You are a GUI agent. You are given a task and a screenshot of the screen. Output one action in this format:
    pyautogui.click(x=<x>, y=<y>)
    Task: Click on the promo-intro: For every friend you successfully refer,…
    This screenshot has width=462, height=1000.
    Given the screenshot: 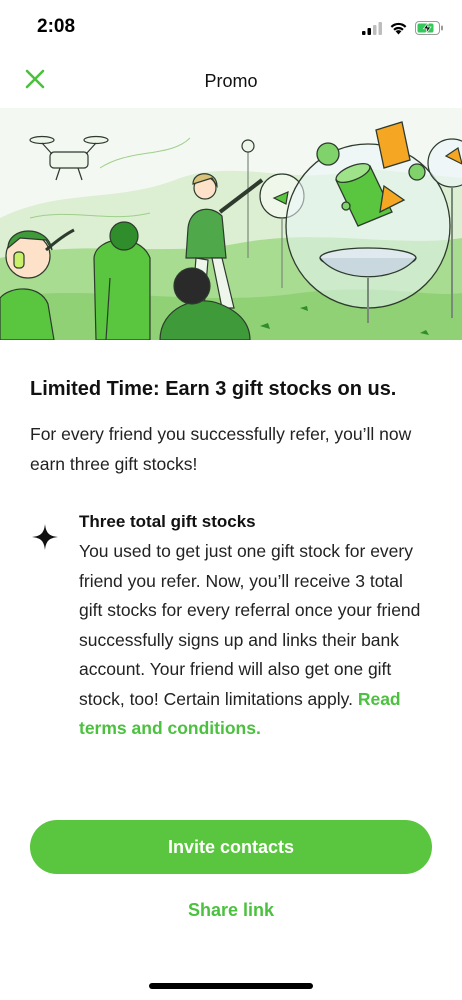 What is the action you would take?
    pyautogui.click(x=221, y=449)
    